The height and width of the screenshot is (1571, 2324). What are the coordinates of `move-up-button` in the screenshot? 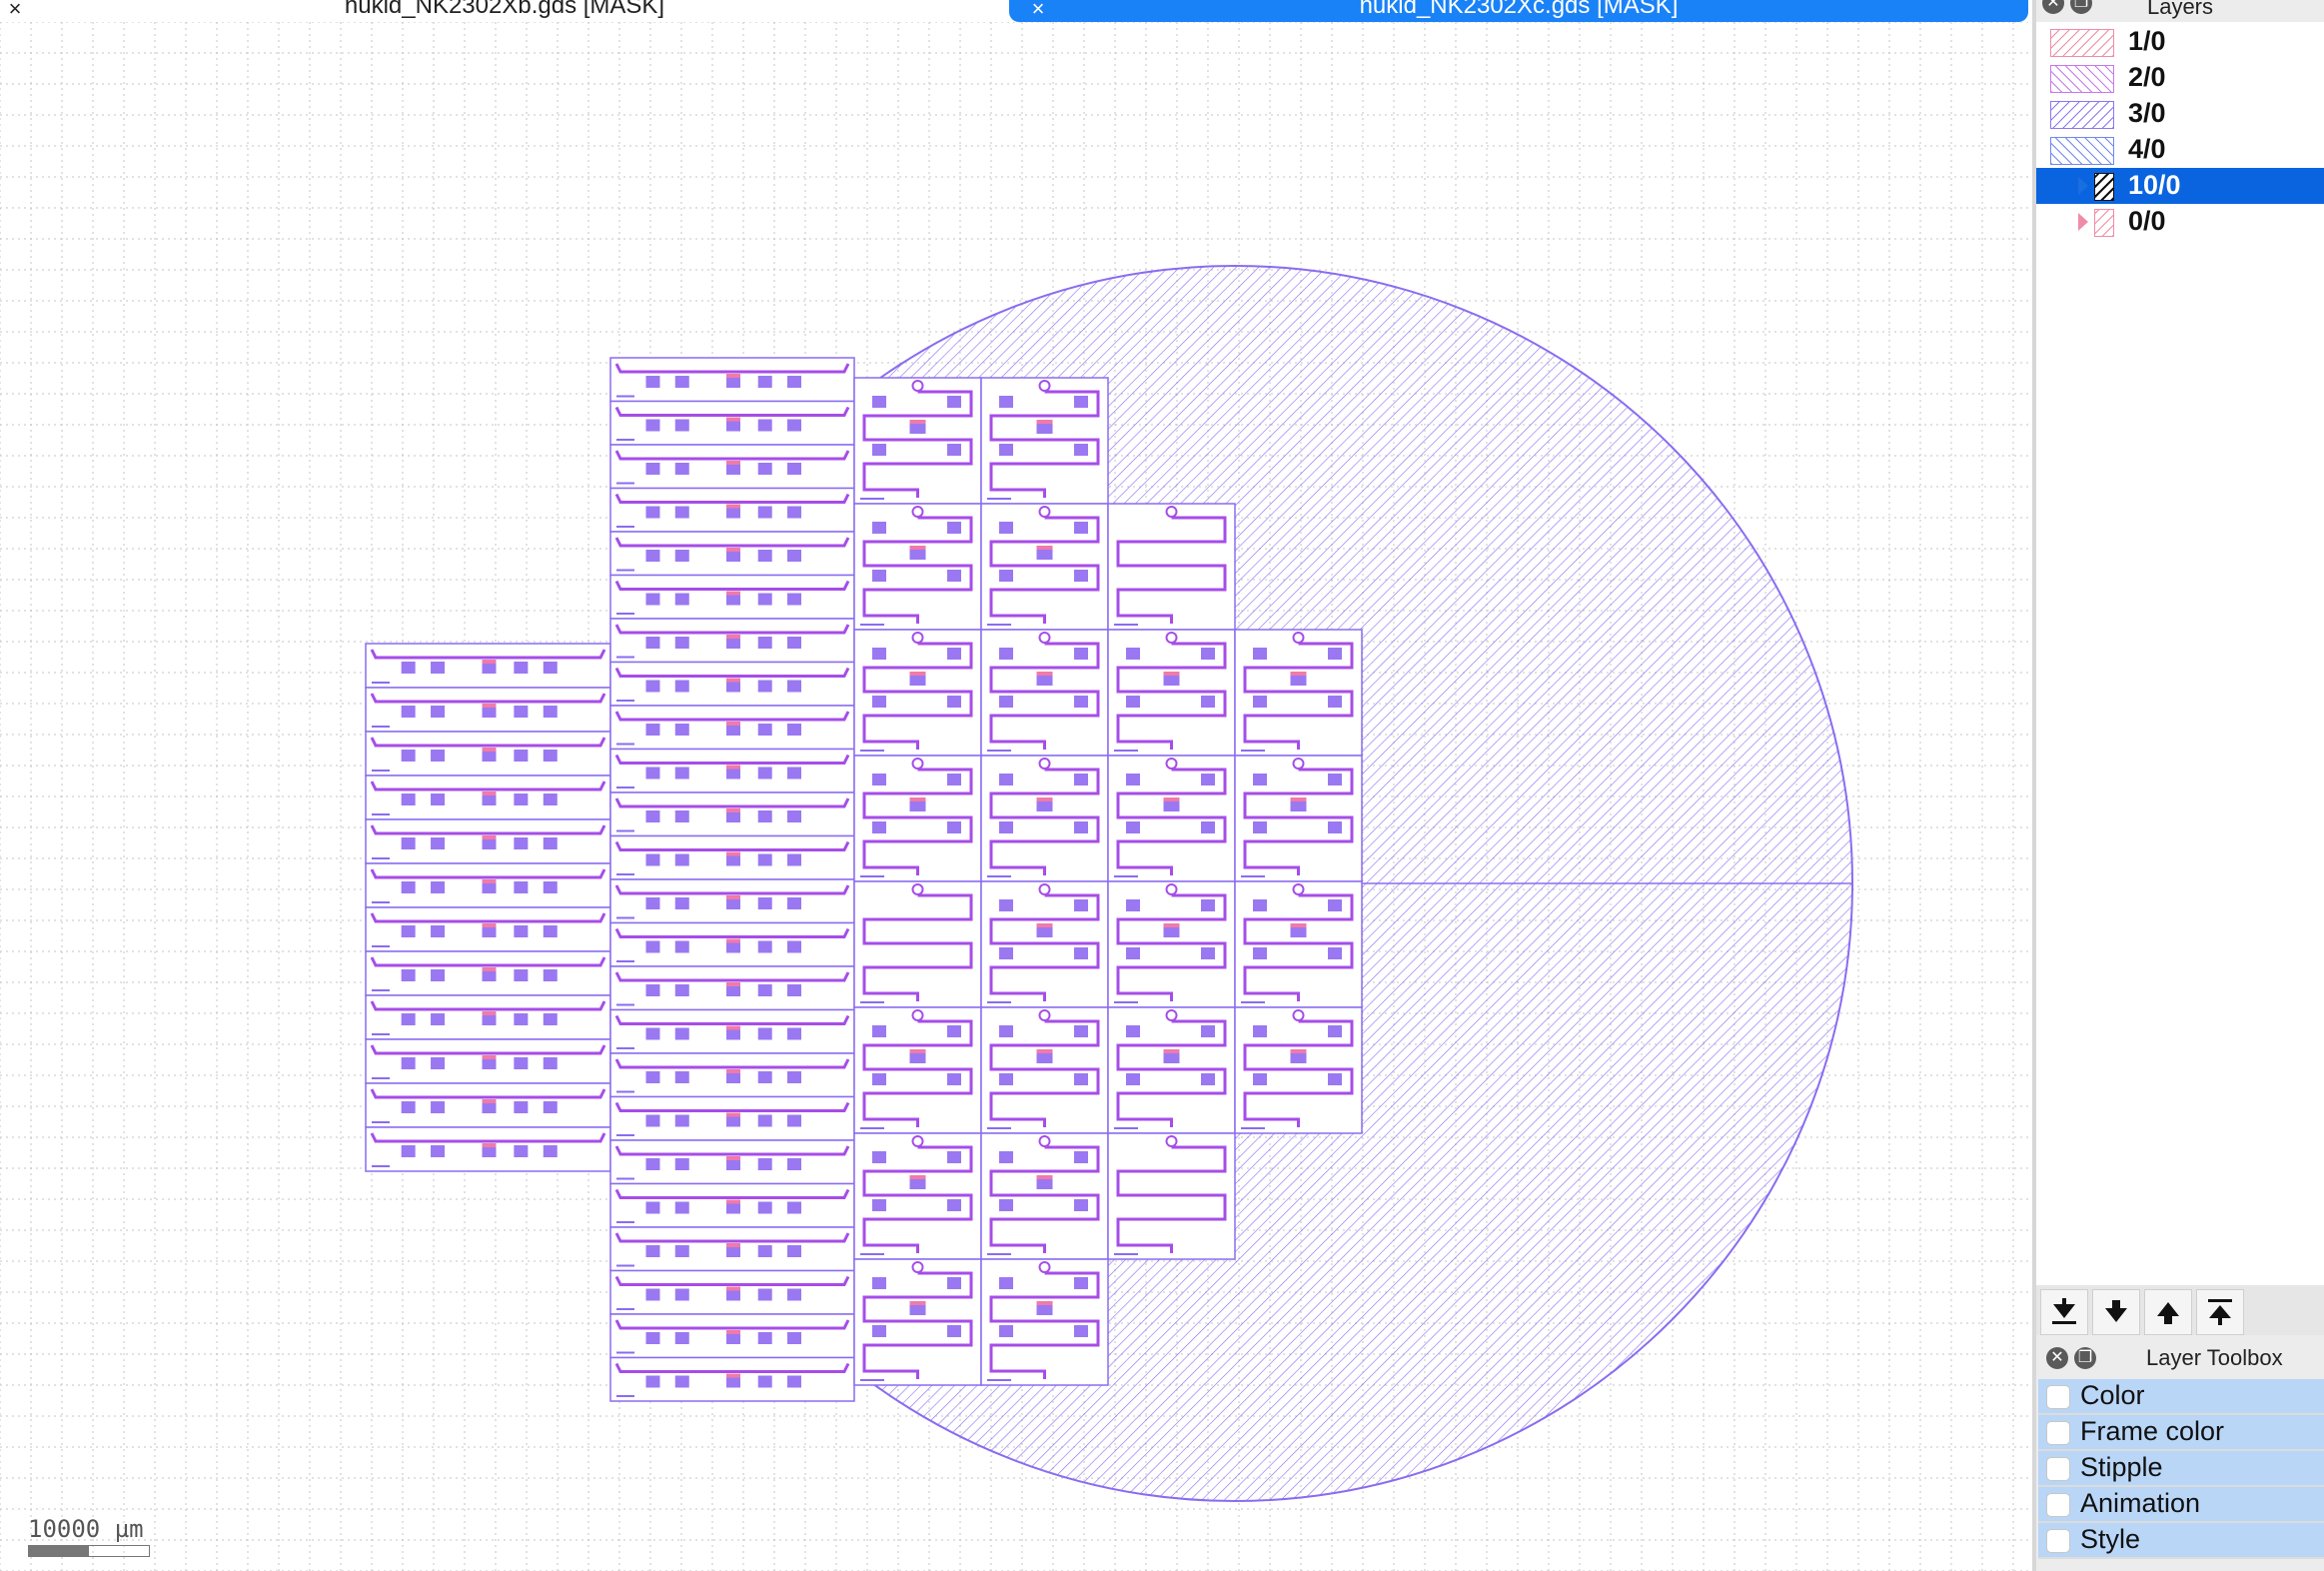 It's located at (2168, 1312).